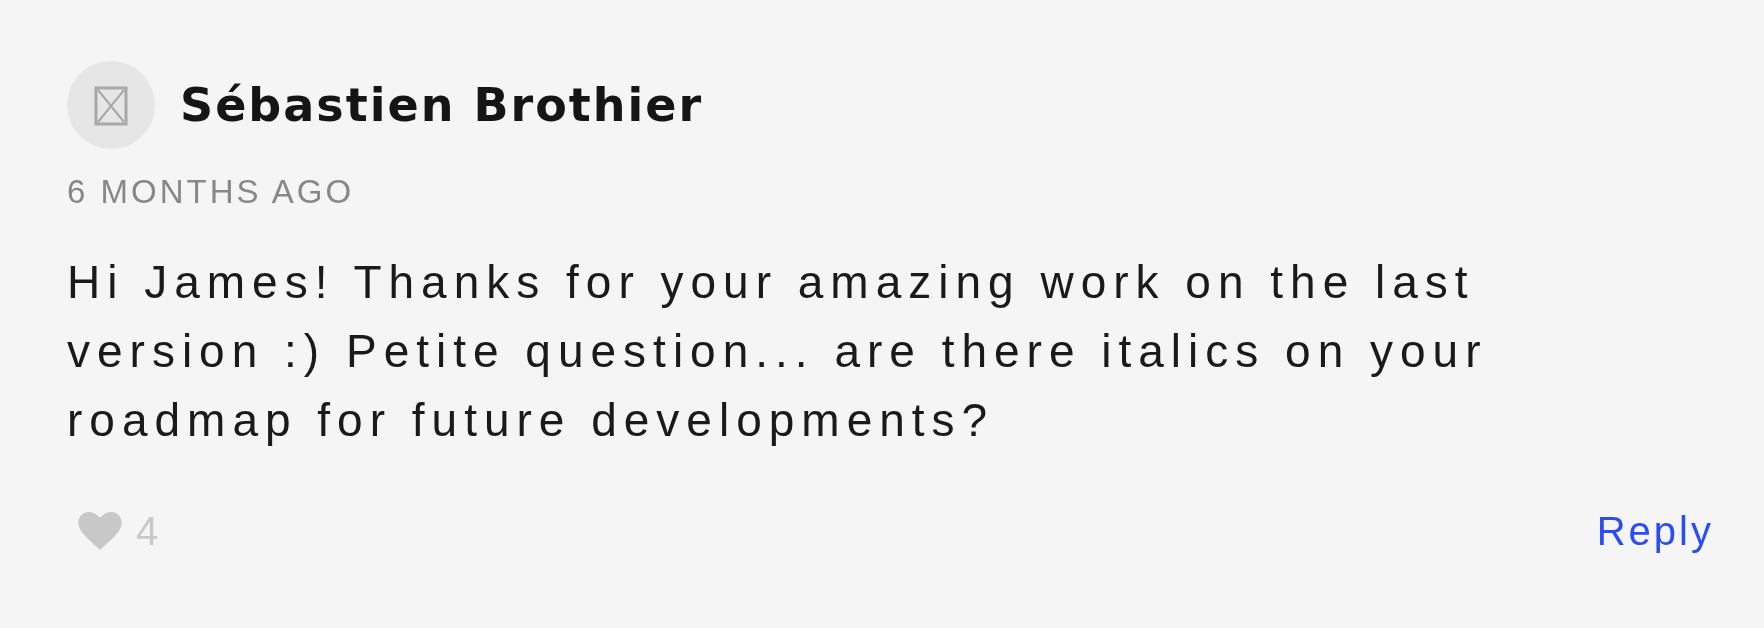 This screenshot has height=628, width=1764. Describe the element at coordinates (442, 105) in the screenshot. I see `author-name: Sébastien Brothier` at that location.